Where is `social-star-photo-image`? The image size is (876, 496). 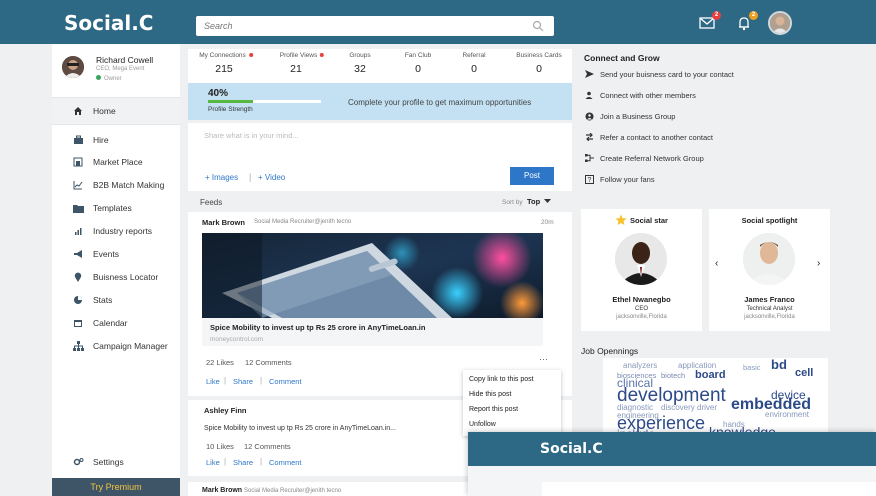 social-star-photo-image is located at coordinates (641, 259).